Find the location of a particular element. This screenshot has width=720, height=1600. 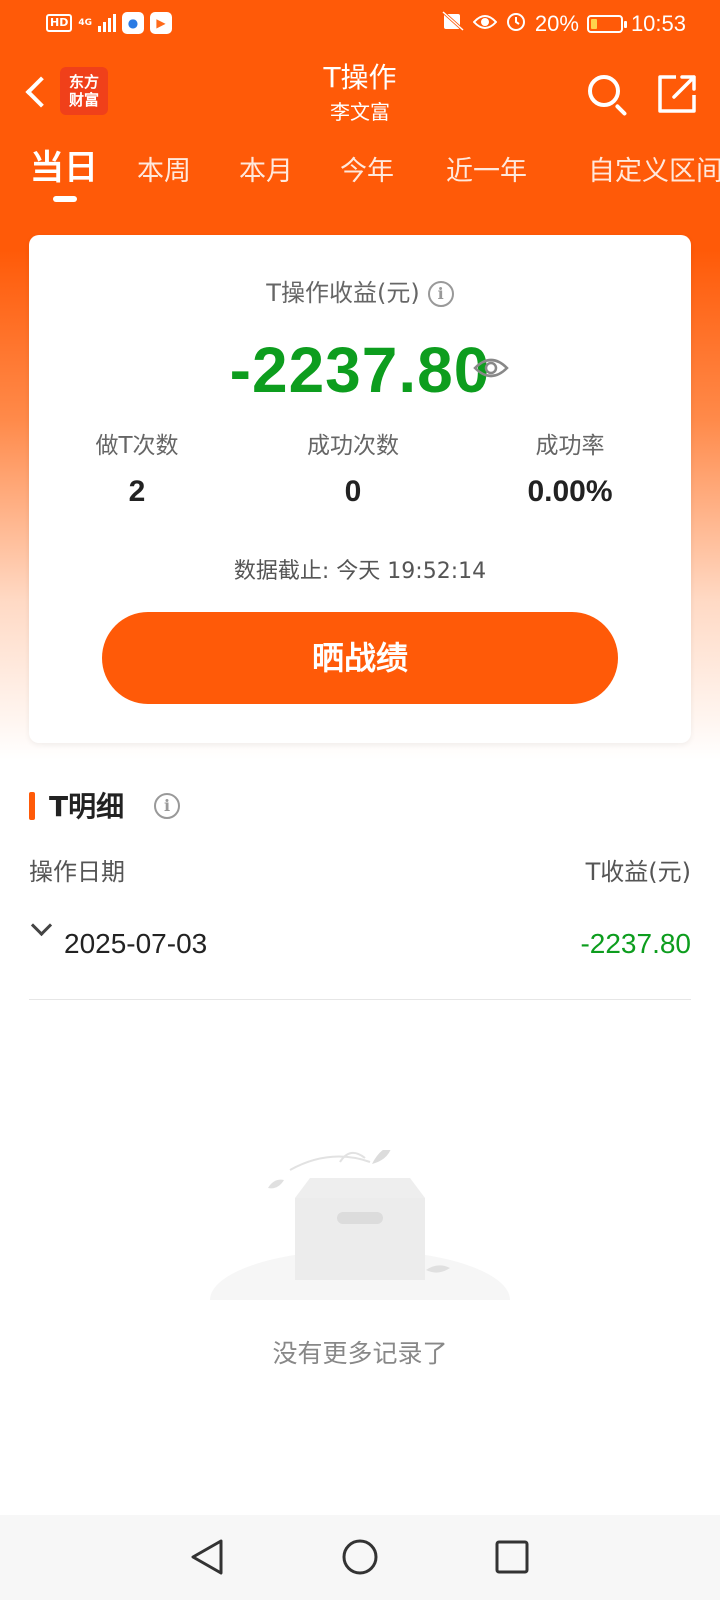

clock: 10:53 is located at coordinates (658, 23).